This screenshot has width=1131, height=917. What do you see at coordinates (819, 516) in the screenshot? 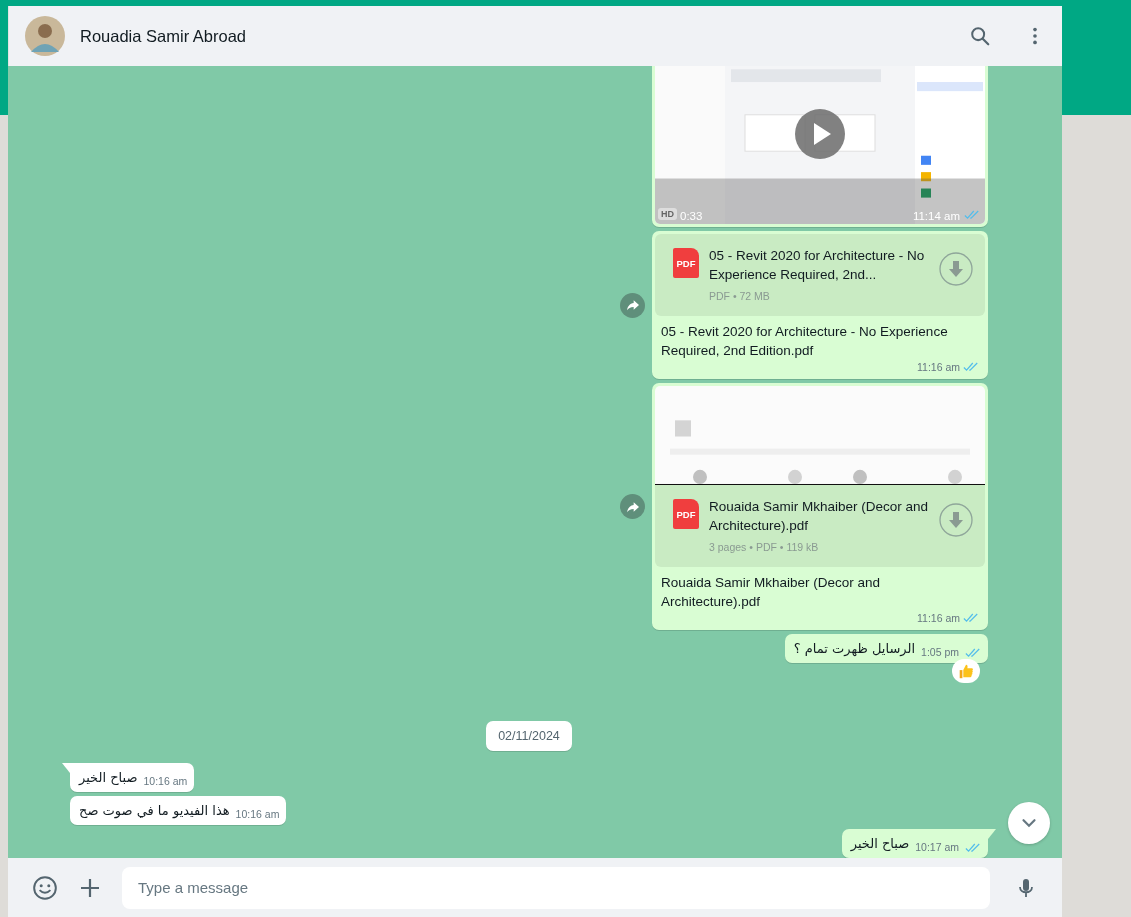
I see `file-name: Rouaida Samir Mkhaiber (Decor and Architecture).pdf` at bounding box center [819, 516].